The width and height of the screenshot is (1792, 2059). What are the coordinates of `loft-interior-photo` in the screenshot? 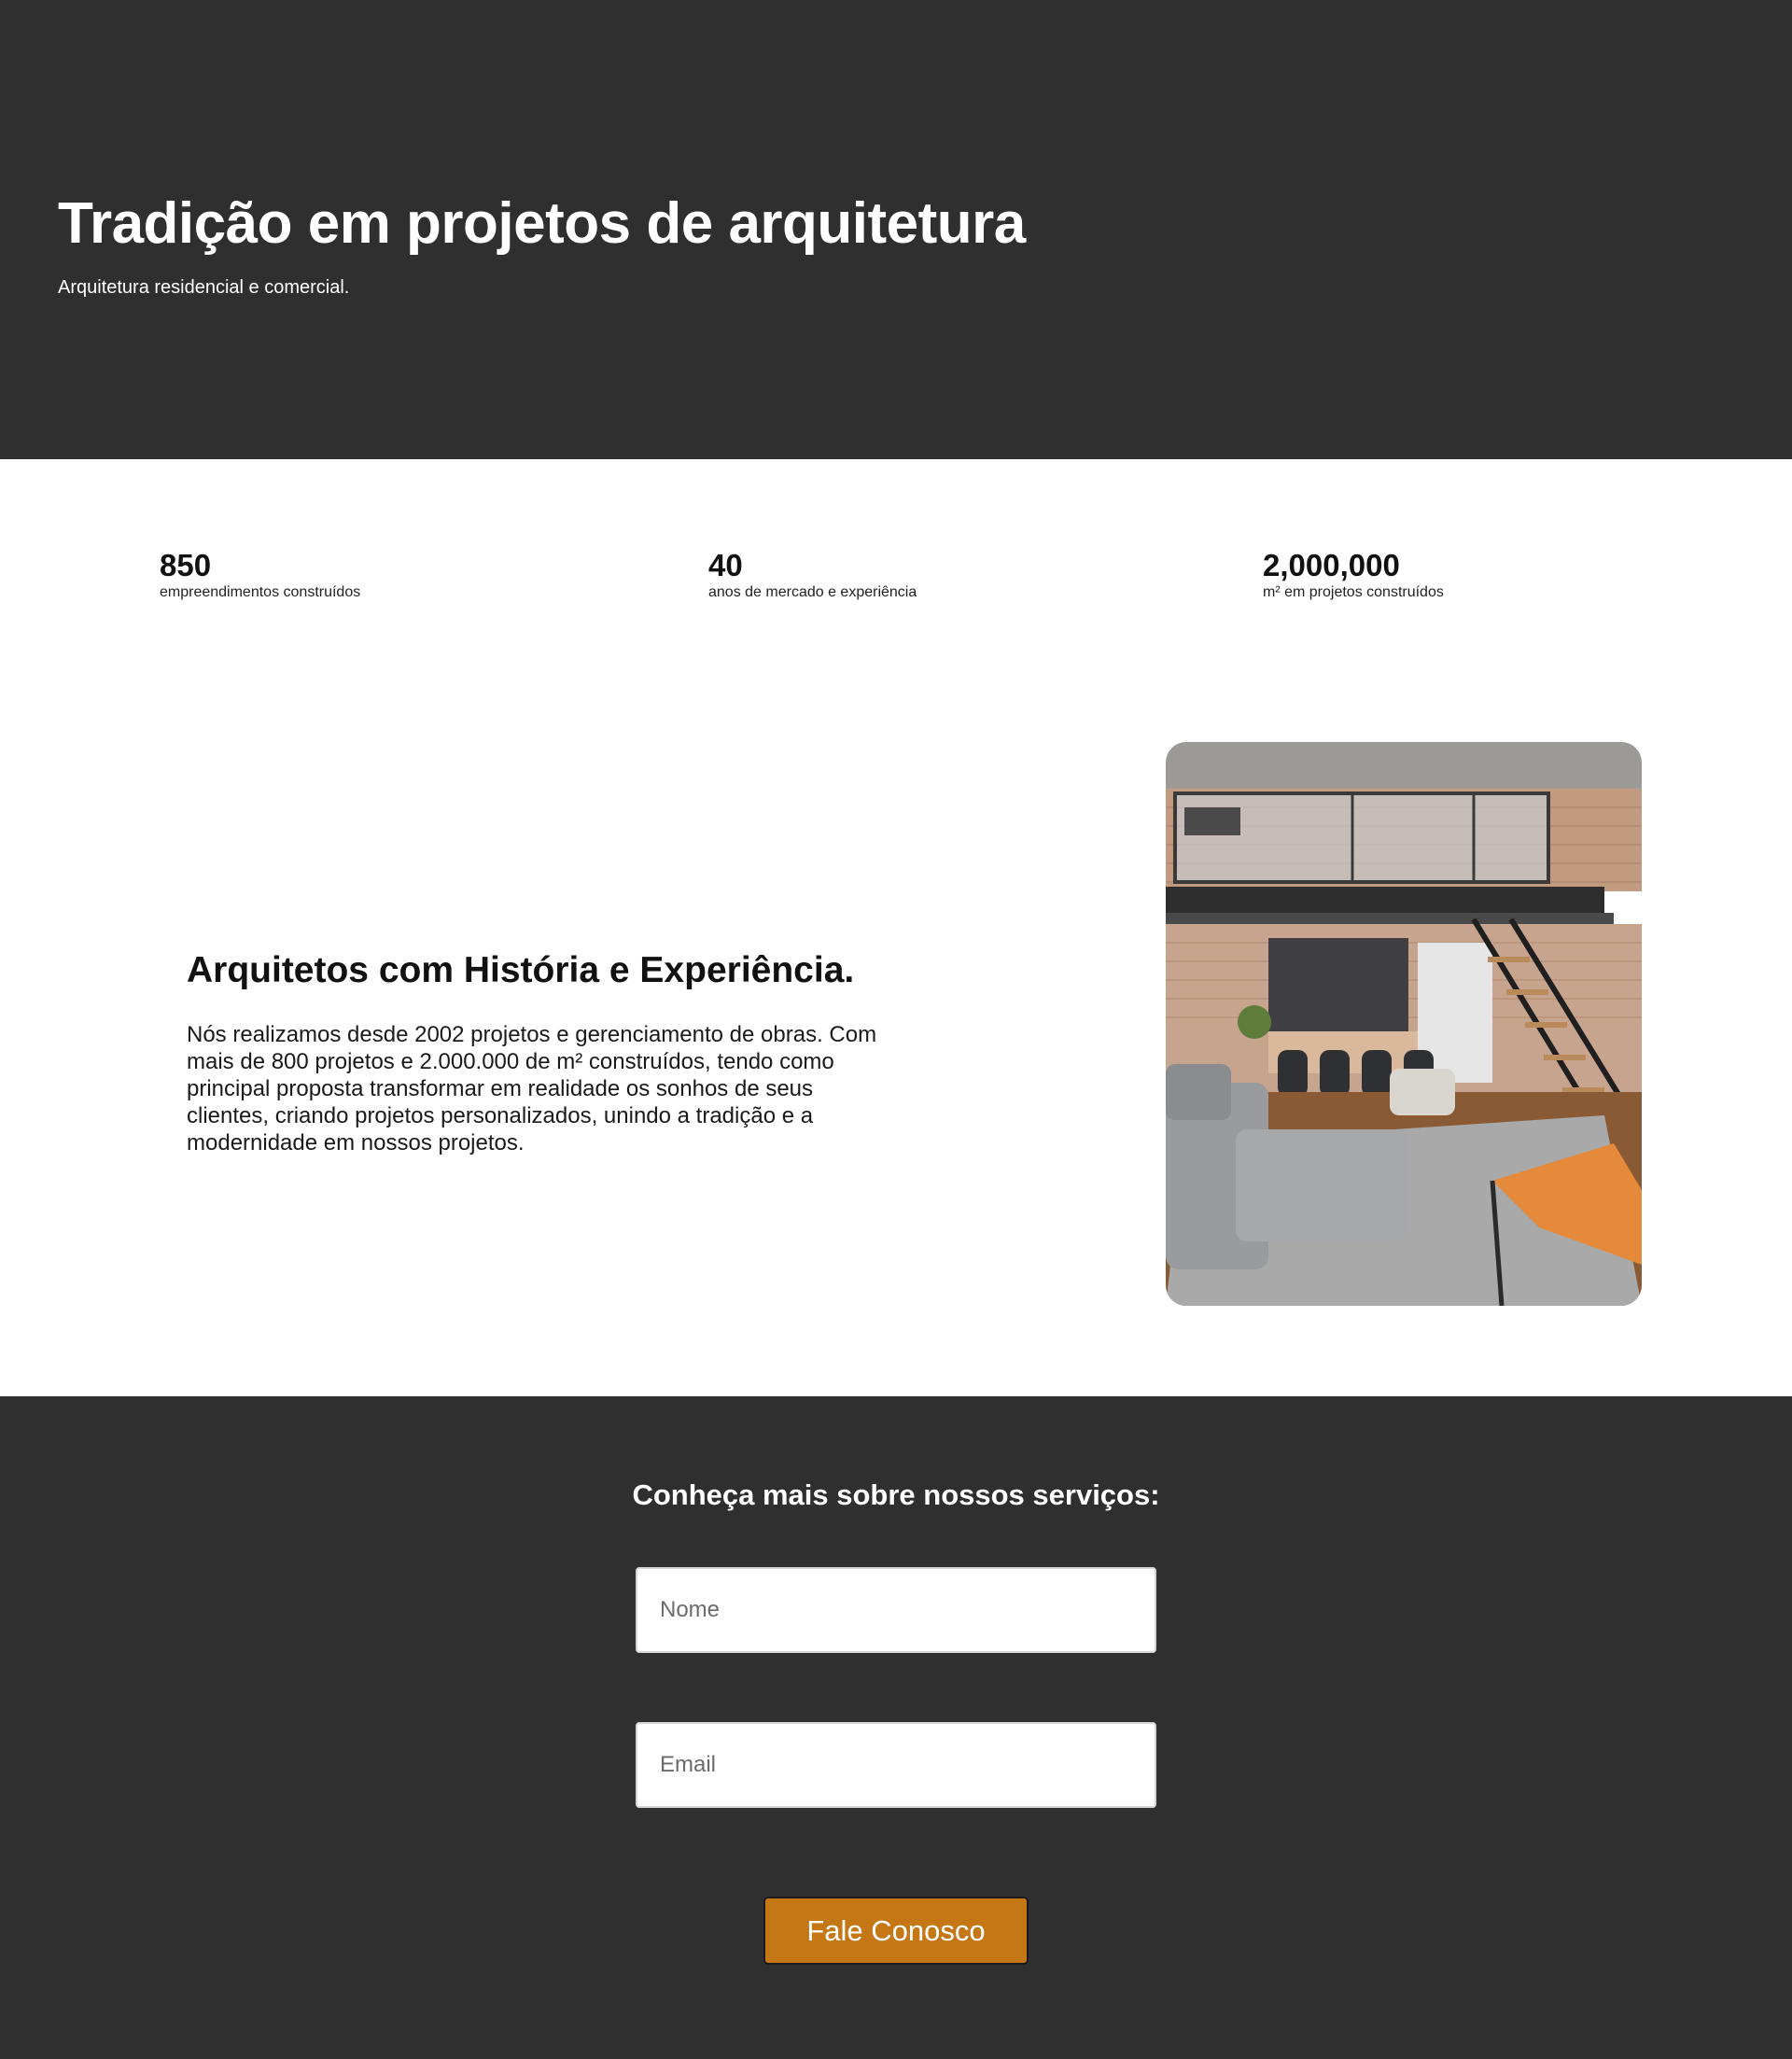 It's located at (1404, 1024).